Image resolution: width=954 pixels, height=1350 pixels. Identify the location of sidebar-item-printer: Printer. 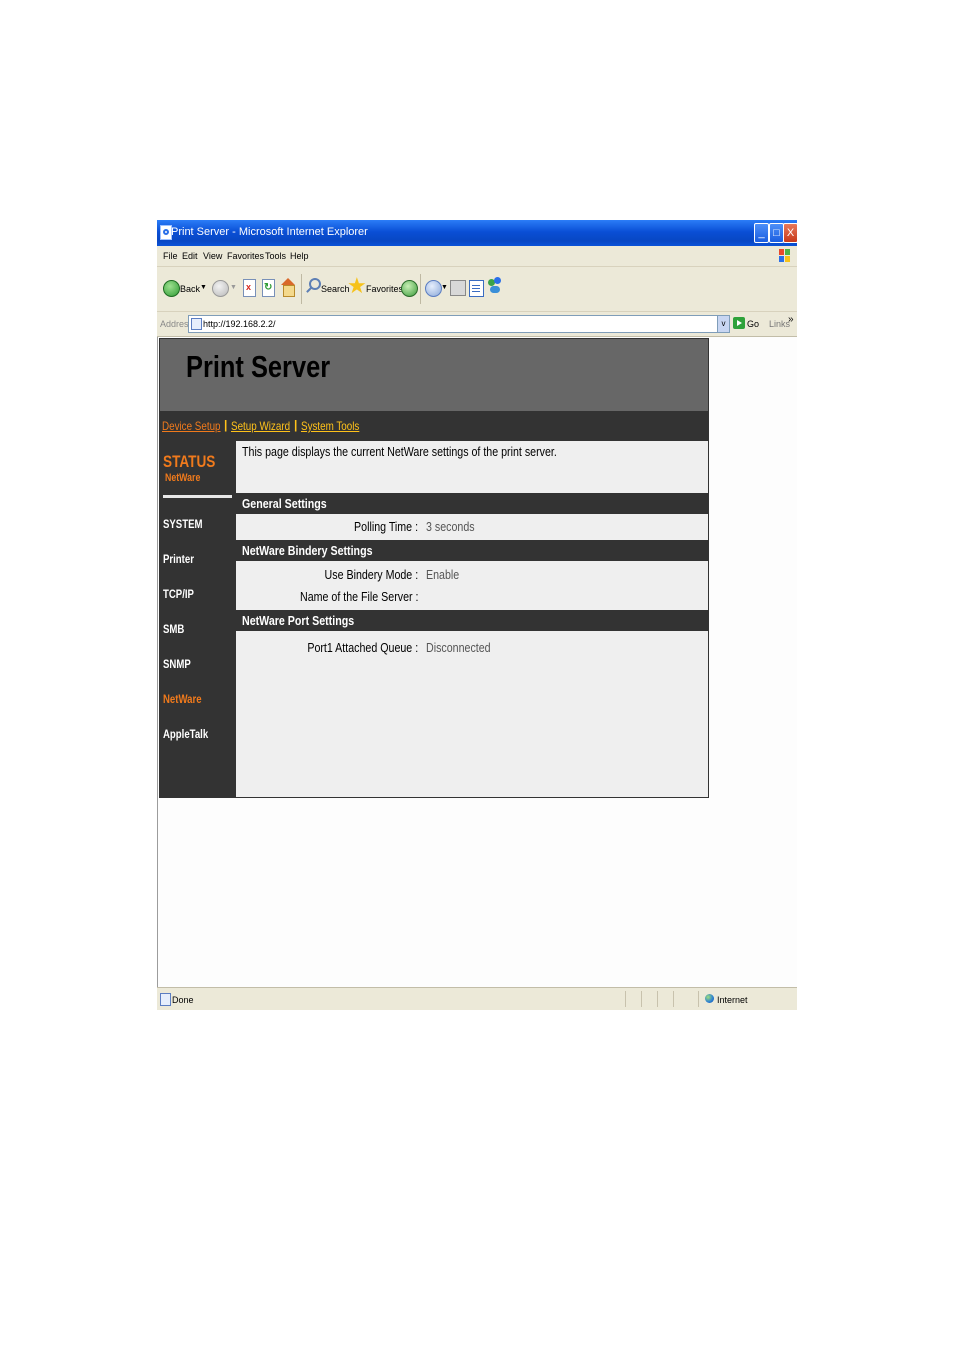
(178, 559).